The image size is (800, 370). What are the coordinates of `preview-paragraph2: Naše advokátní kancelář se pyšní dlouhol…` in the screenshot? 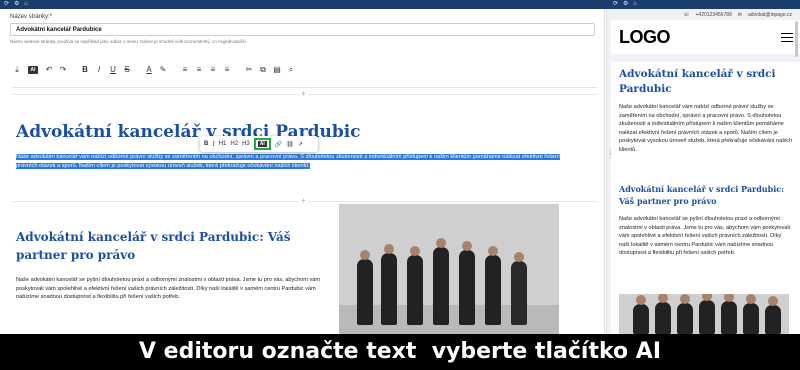 It's located at (704, 236).